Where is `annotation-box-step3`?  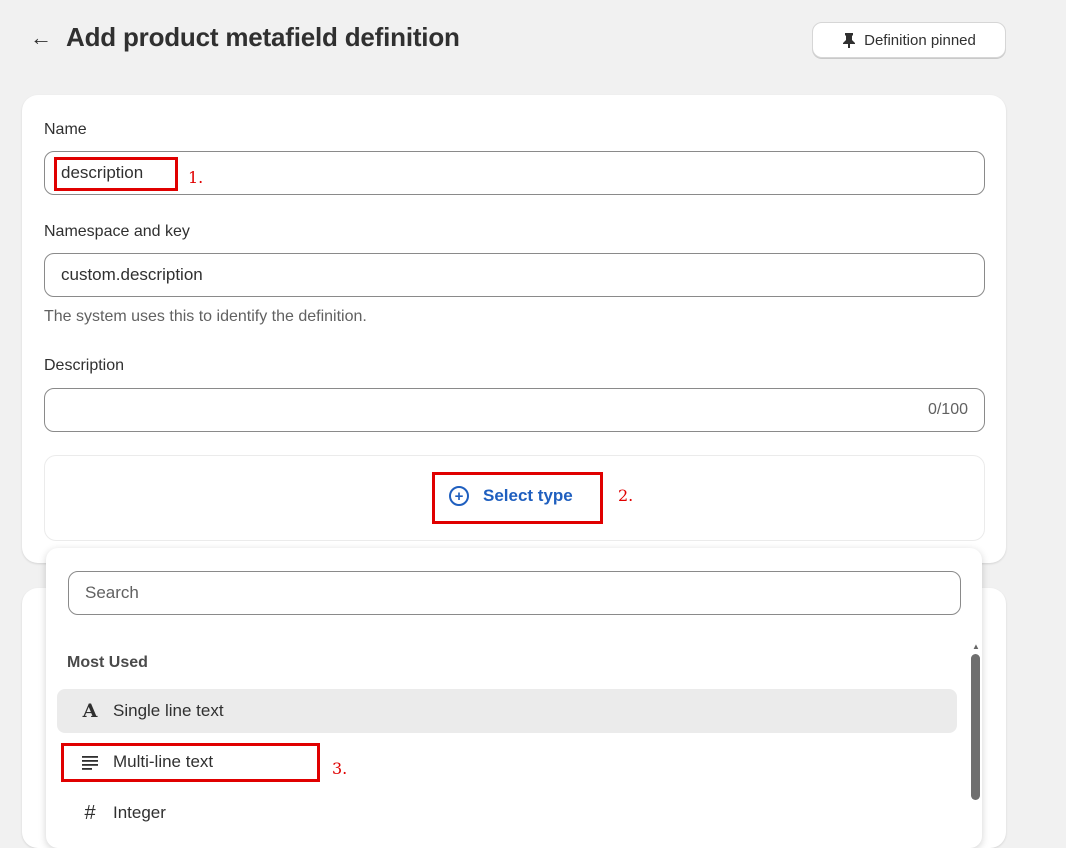 annotation-box-step3 is located at coordinates (190, 762).